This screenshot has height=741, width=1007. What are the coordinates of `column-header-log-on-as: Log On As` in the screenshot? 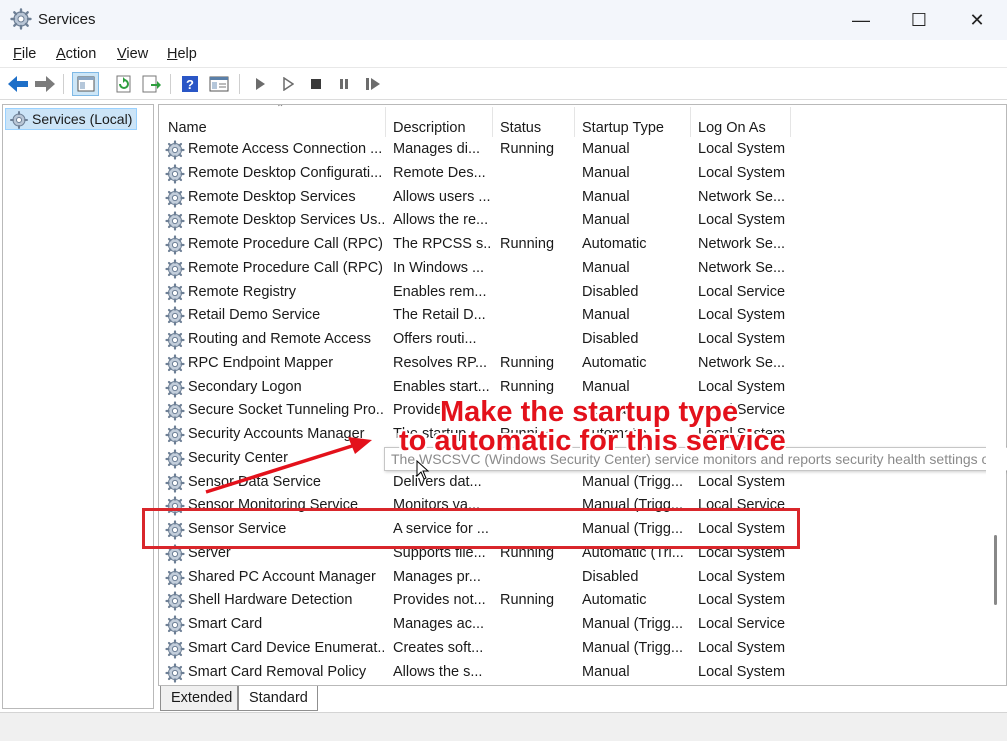 It's located at (744, 122).